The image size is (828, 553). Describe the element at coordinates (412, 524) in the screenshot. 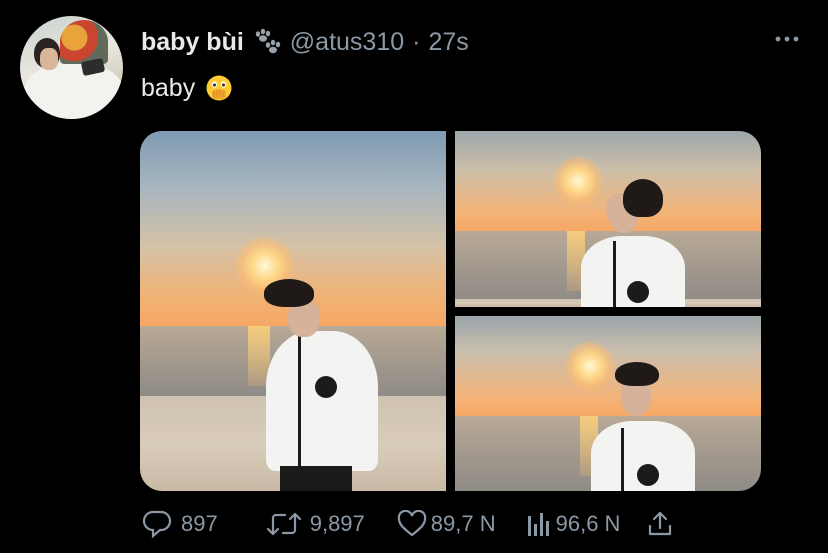

I see `like-icon` at that location.